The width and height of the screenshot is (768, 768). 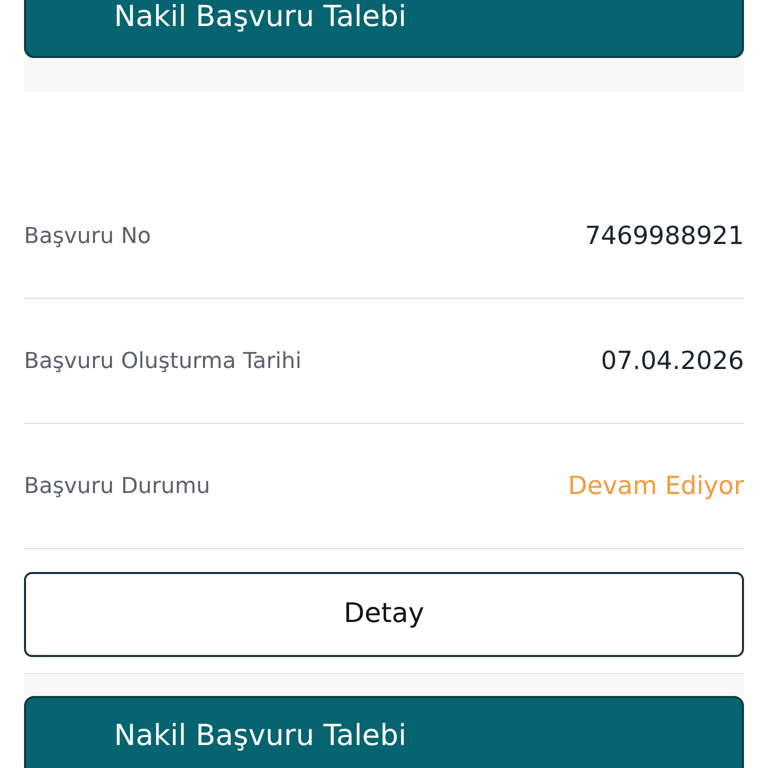 I want to click on detail-button: Detay, so click(x=384, y=614).